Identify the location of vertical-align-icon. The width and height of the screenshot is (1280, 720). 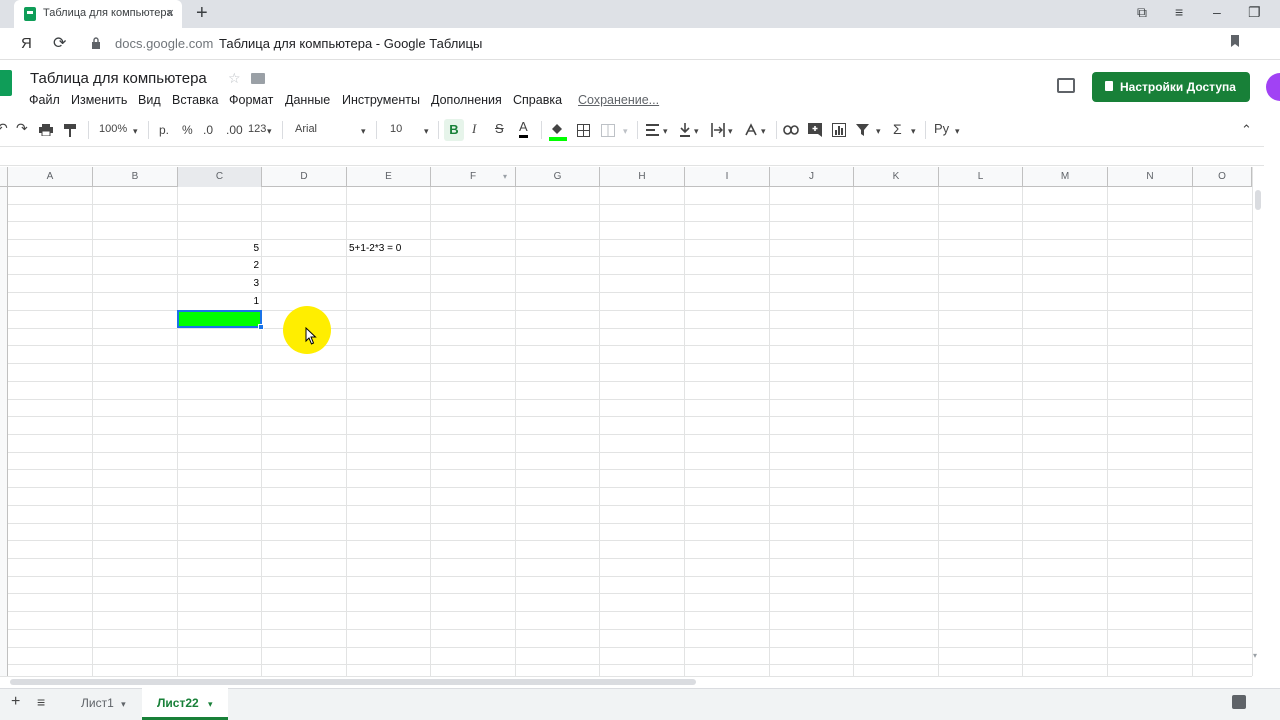
(685, 130).